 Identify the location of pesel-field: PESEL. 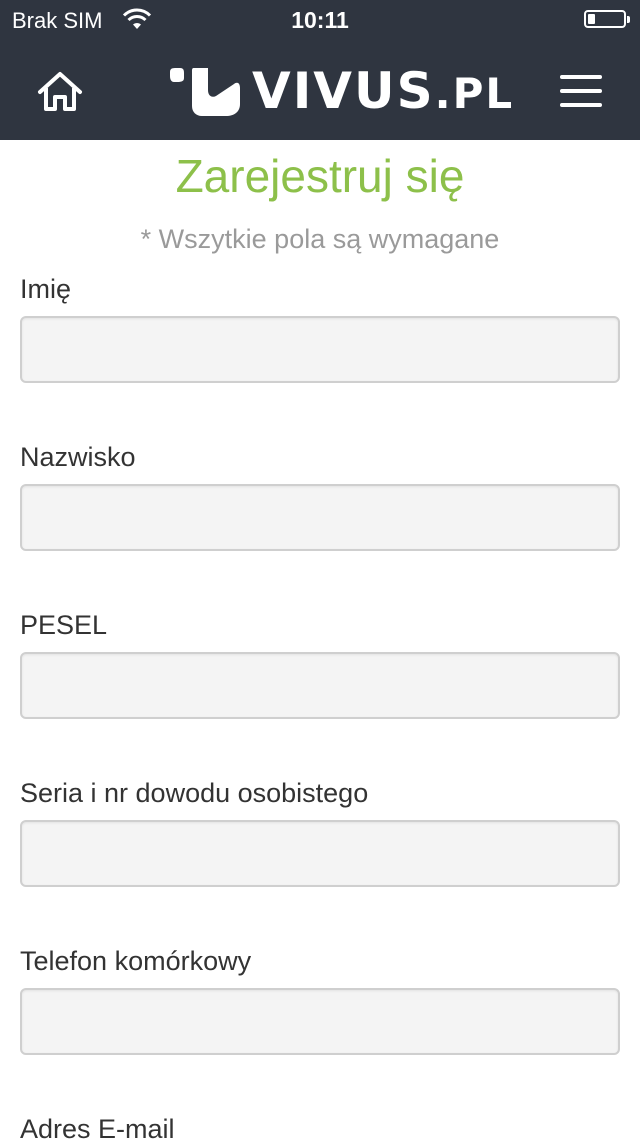
(320, 663).